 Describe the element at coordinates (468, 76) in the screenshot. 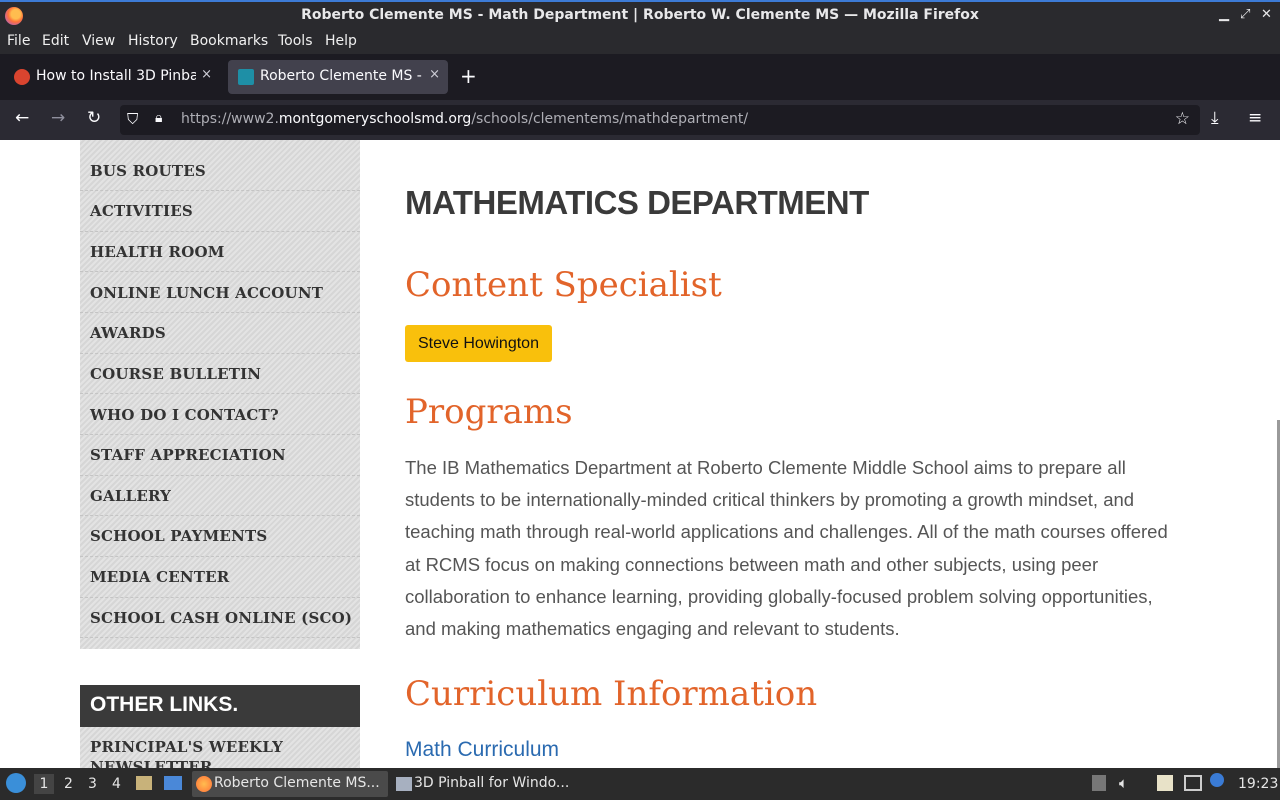

I see `new-tab-icon: +` at that location.